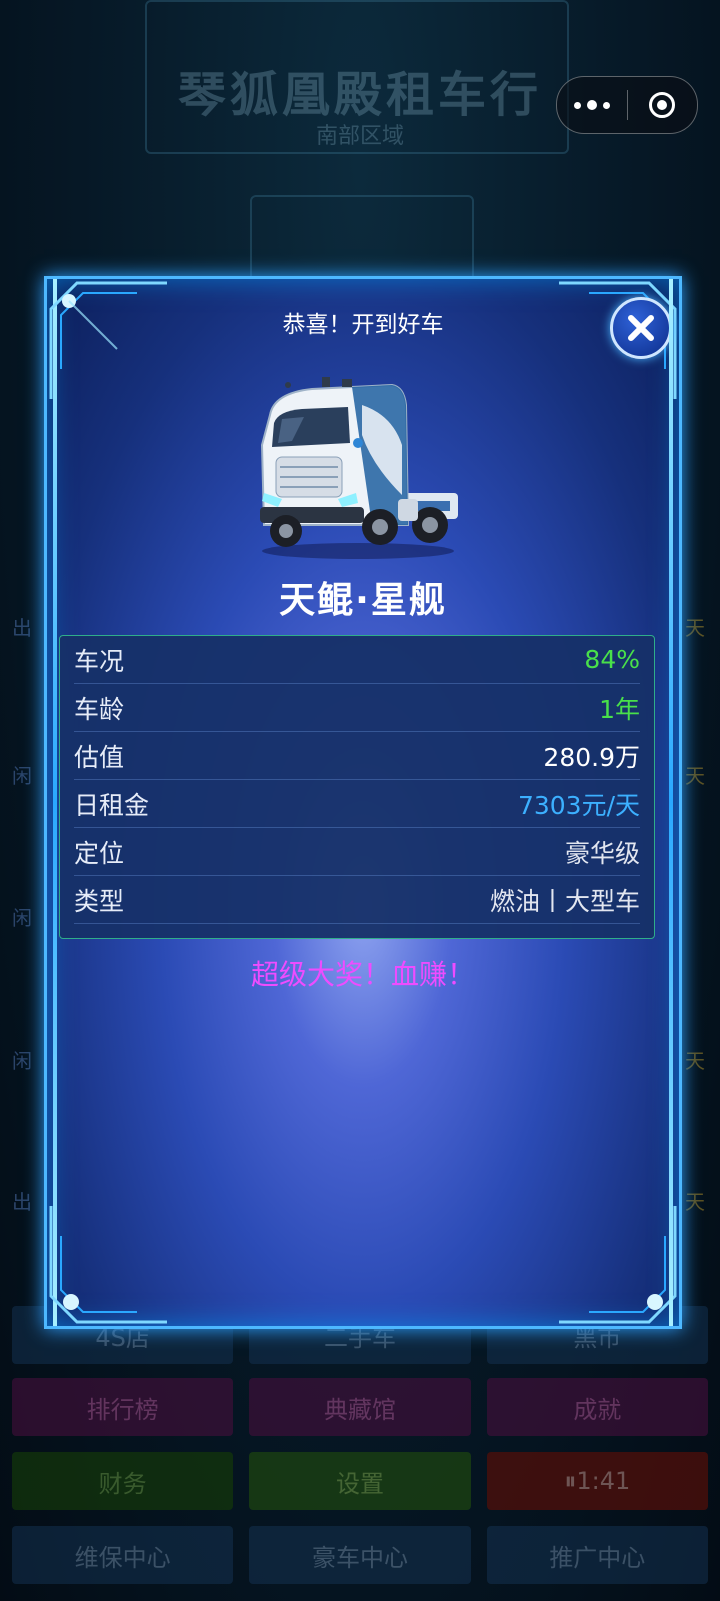 This screenshot has height=1601, width=720. I want to click on bg-side-left-1: 出, so click(22, 628).